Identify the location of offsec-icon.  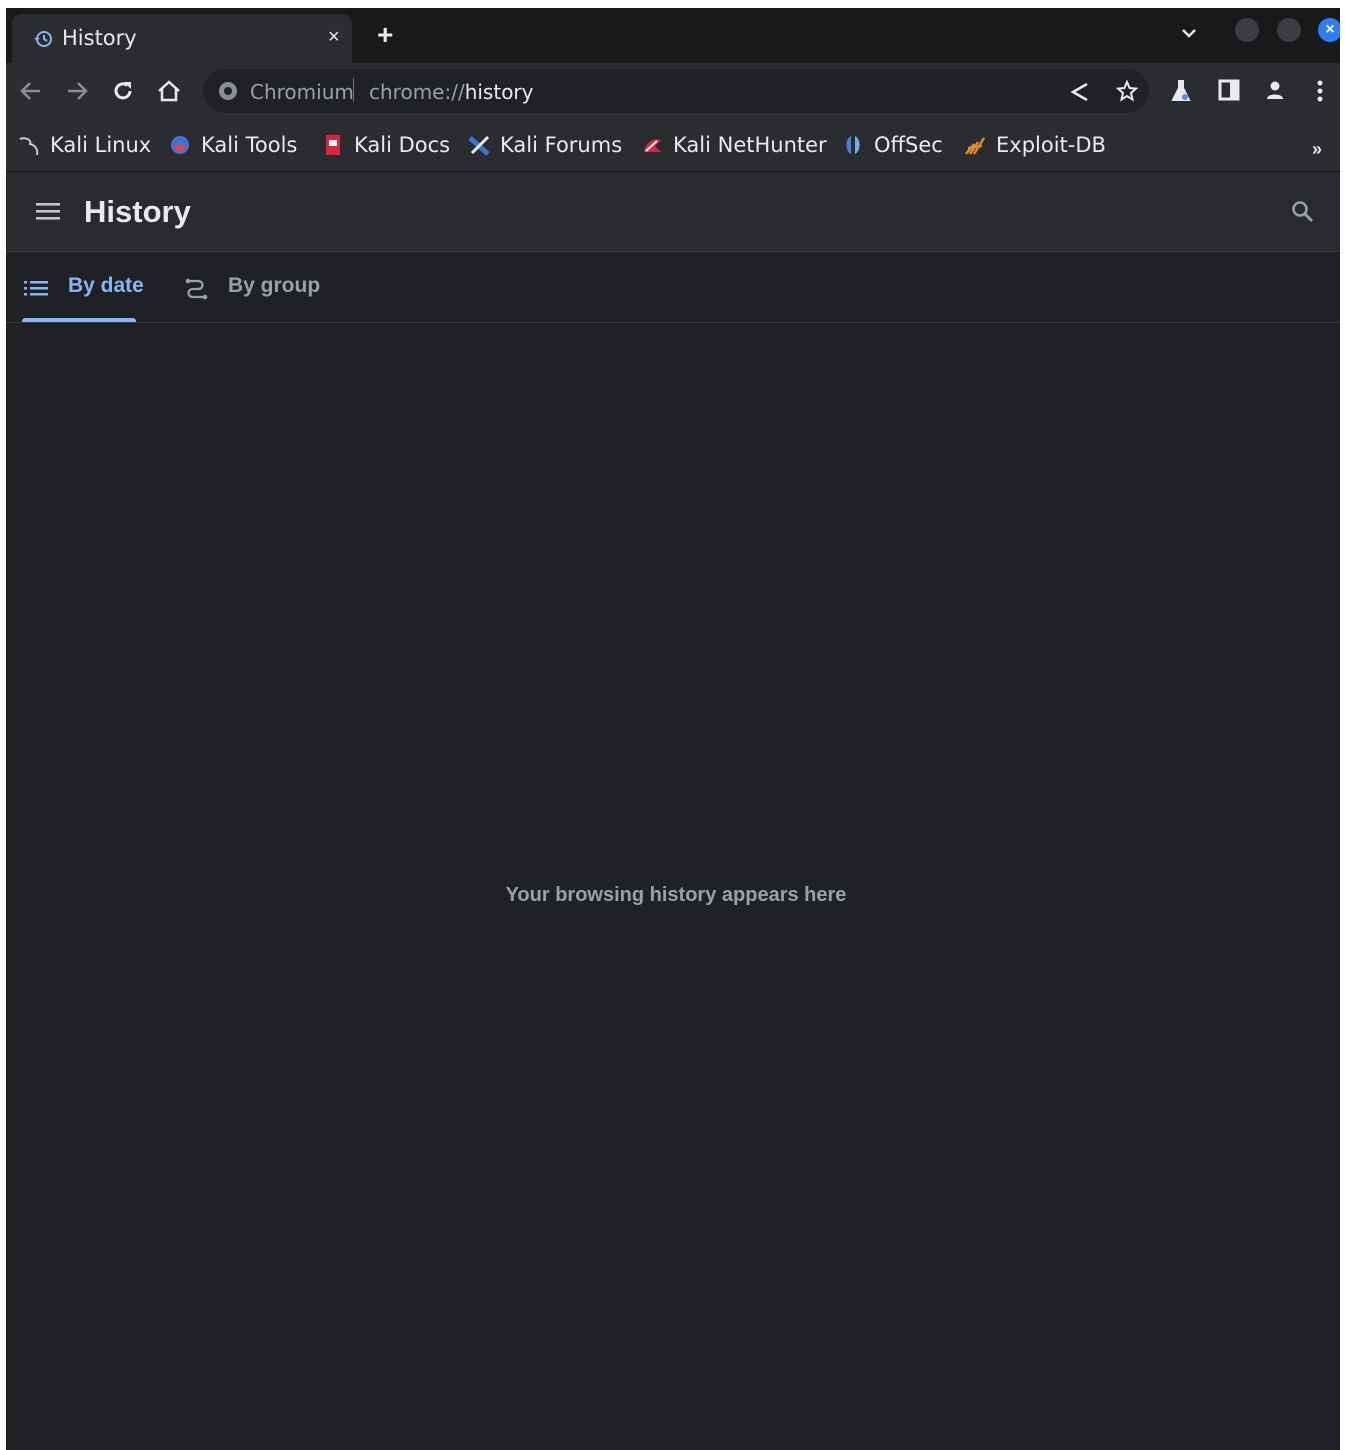
(853, 145).